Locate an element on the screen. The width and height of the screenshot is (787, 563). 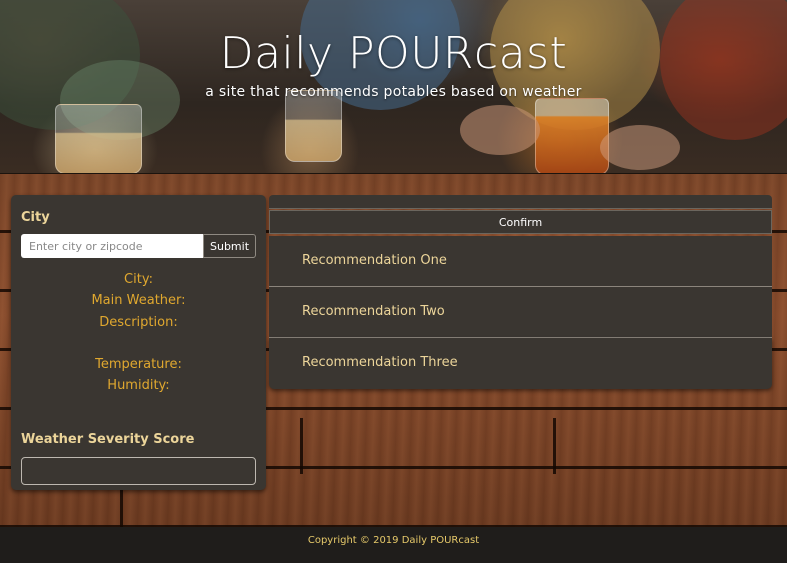
recommendation-item: Recommendation Three is located at coordinates (520, 363).